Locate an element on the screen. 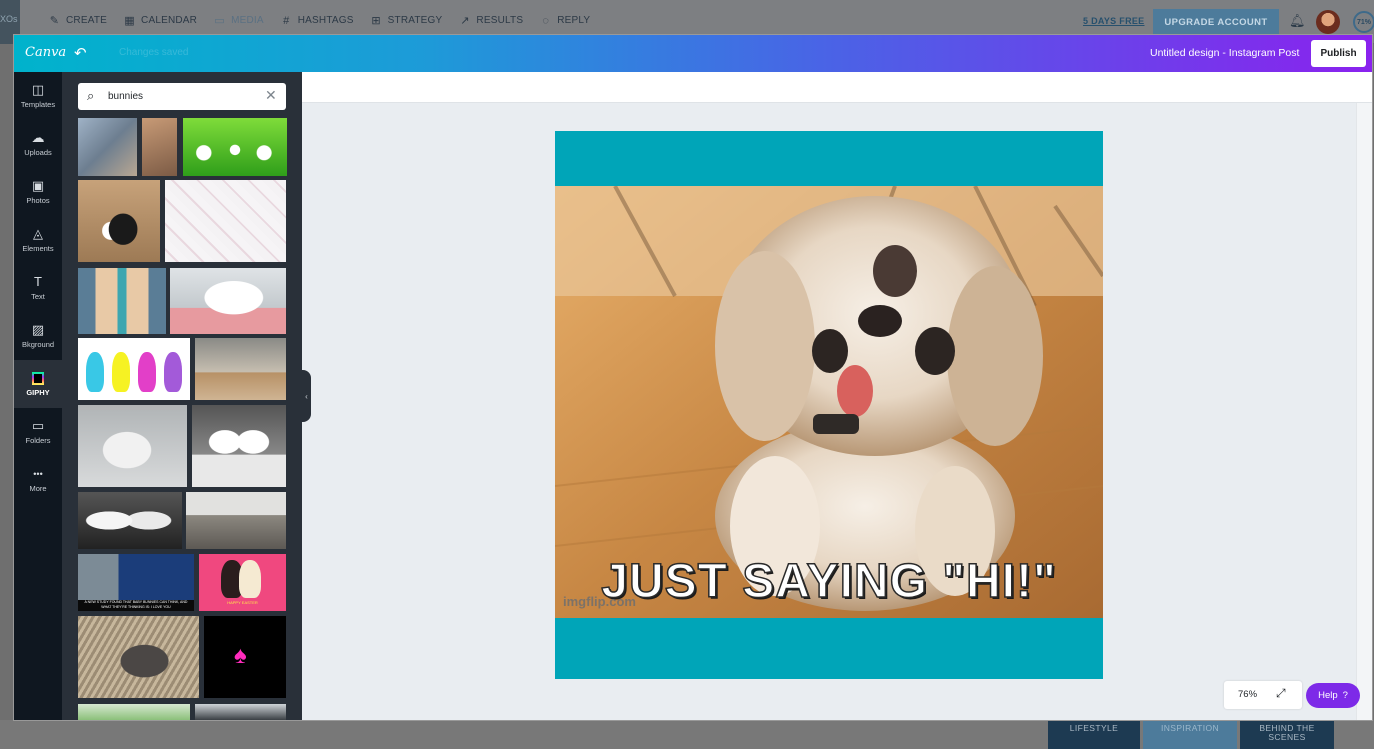  sidebar-item-label: Elements is located at coordinates (38, 248).